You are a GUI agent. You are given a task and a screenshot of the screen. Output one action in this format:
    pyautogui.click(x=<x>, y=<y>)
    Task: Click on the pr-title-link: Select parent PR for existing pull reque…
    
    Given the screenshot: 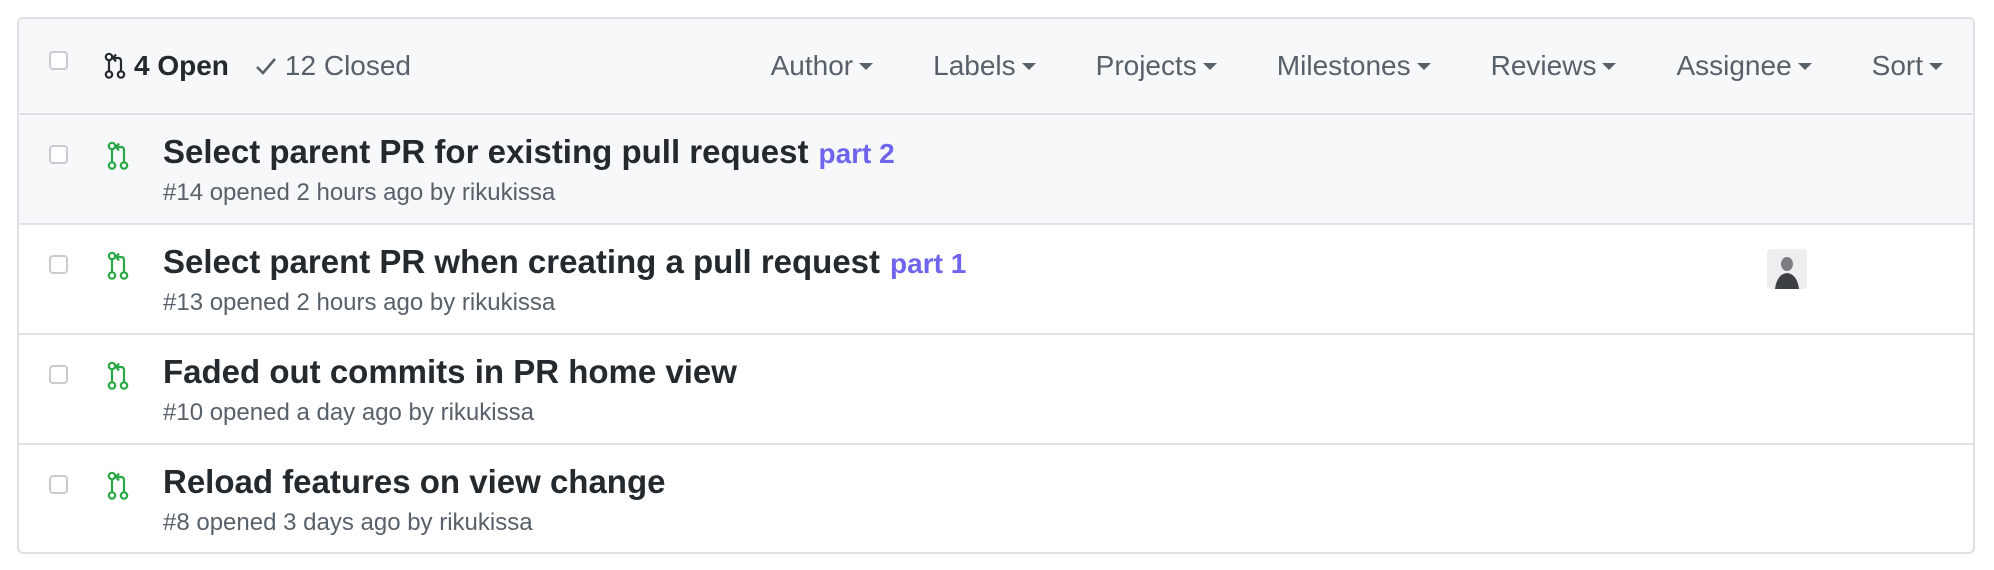 What is the action you would take?
    pyautogui.click(x=485, y=152)
    